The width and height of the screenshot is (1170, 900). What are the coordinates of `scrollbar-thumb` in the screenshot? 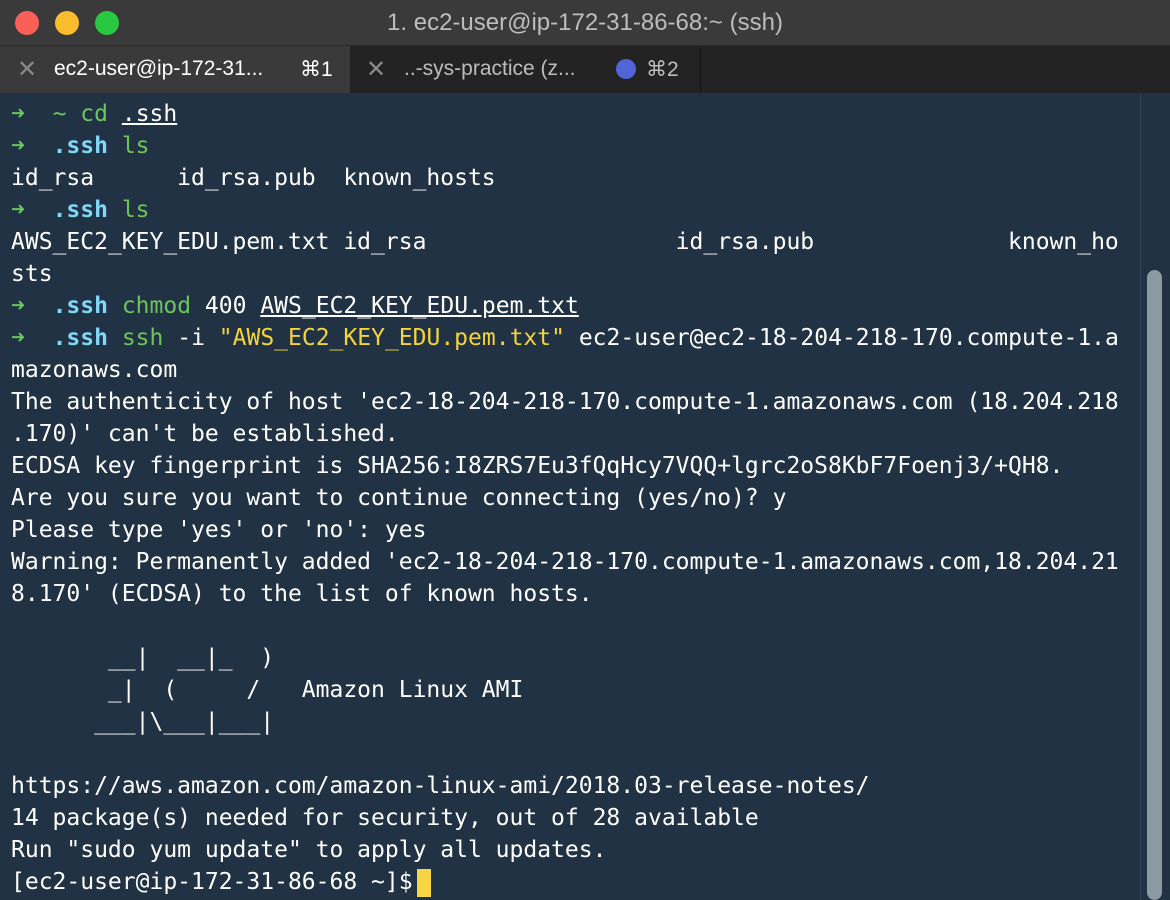 It's located at (1154, 585).